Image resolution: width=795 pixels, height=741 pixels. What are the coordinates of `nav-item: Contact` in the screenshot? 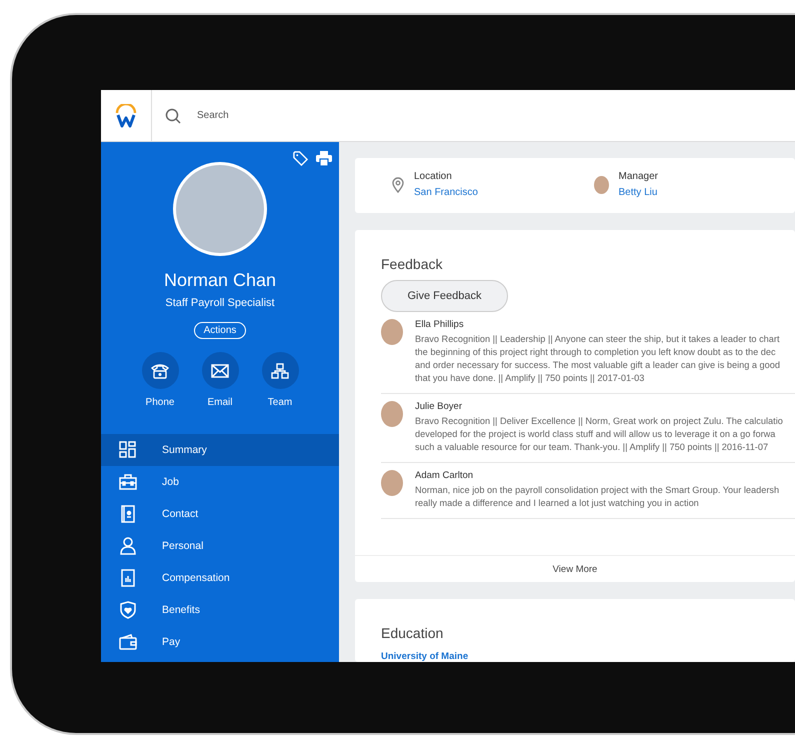 It's located at (220, 514).